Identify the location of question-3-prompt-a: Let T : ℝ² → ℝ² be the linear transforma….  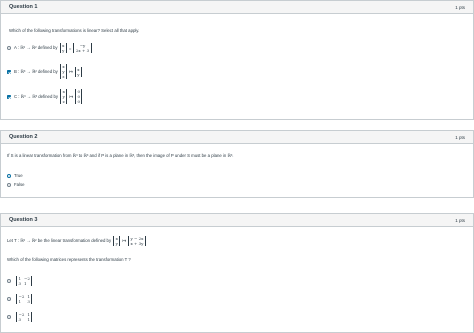
(59, 240).